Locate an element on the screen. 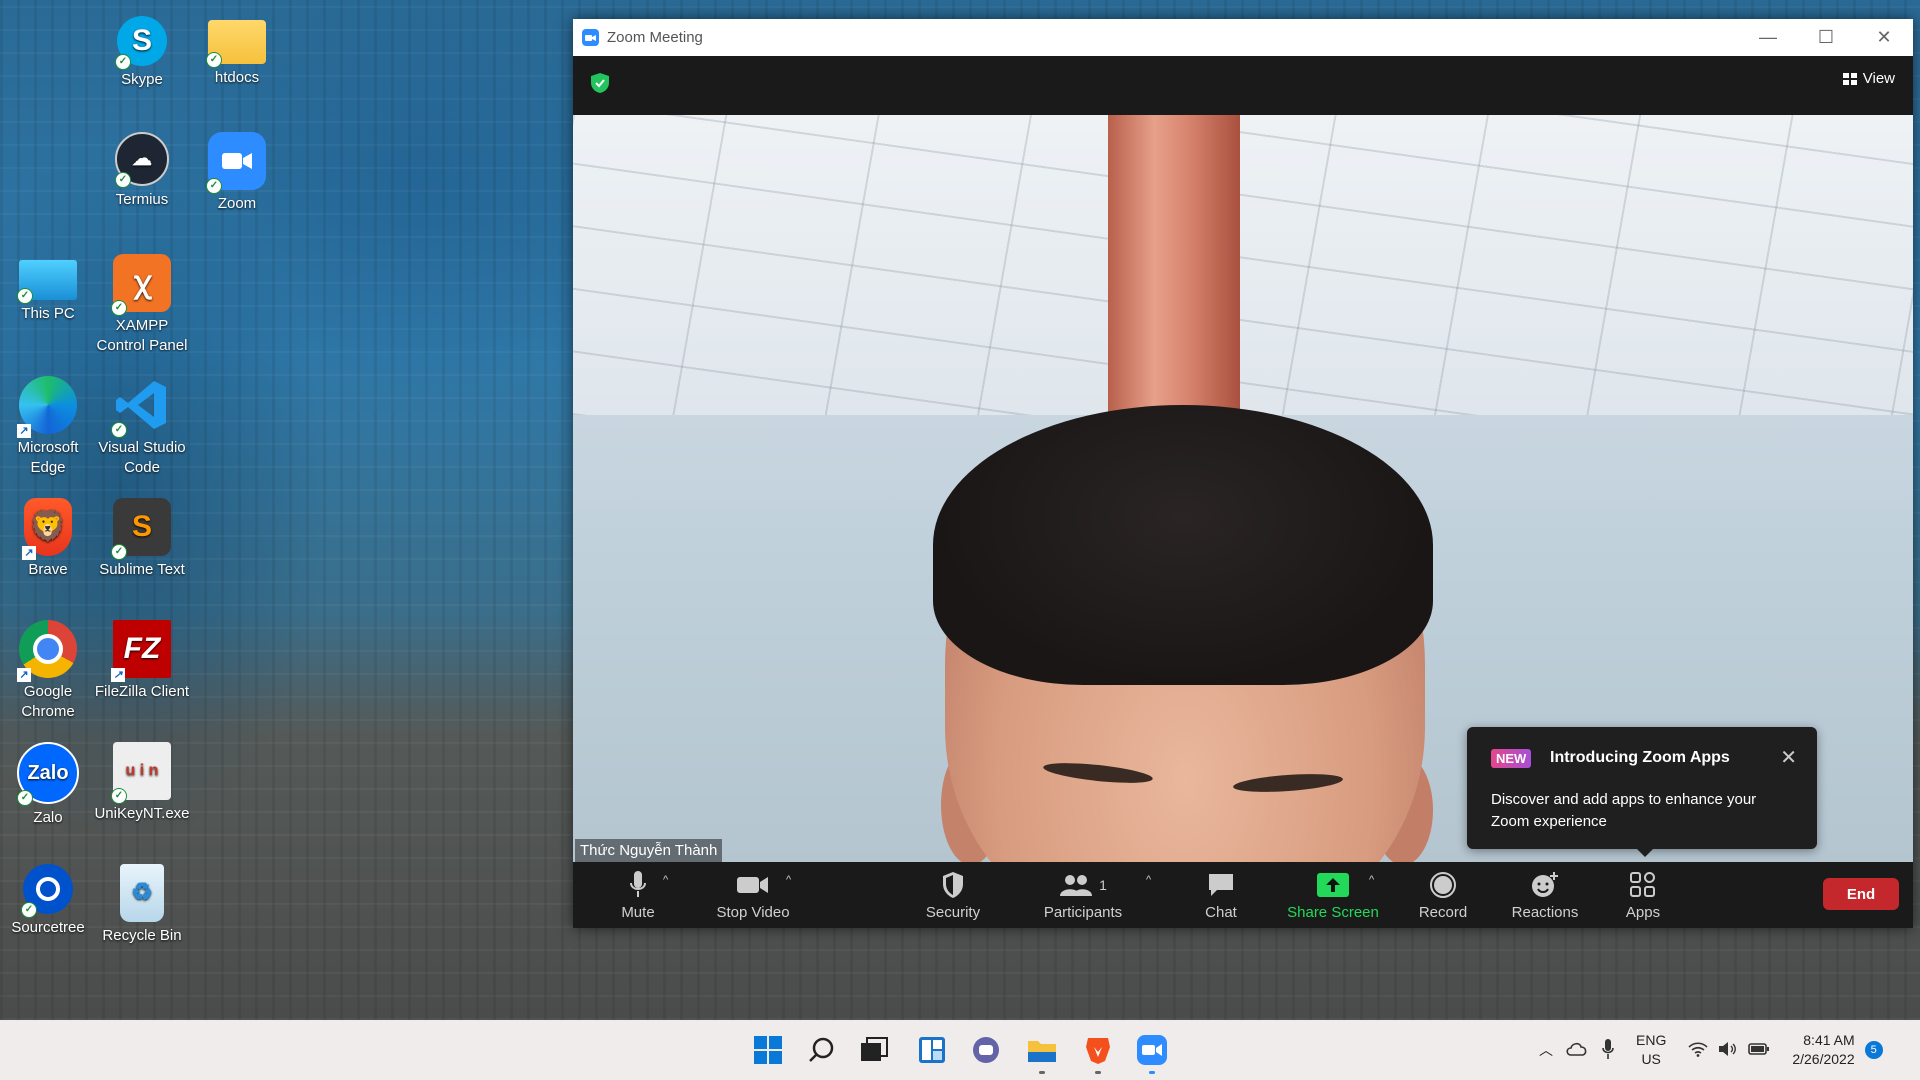 This screenshot has width=1920, height=1080. desktop-icon-xampp: ꭓ ✓ XAMPP Control Panel is located at coordinates (142, 302).